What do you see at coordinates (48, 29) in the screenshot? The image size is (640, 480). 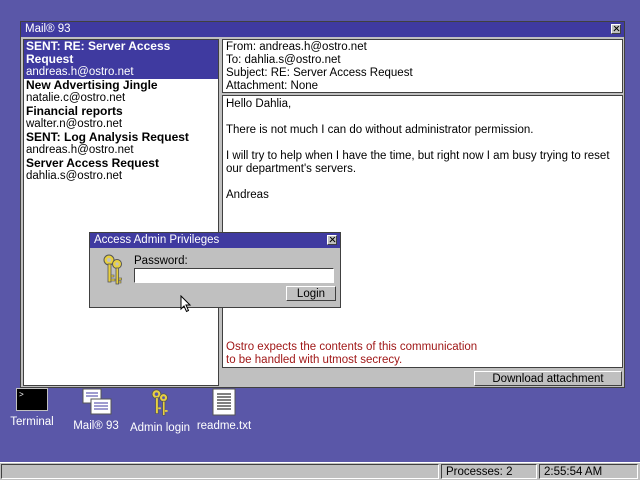 I see `mail-window-title: Mail® 93` at bounding box center [48, 29].